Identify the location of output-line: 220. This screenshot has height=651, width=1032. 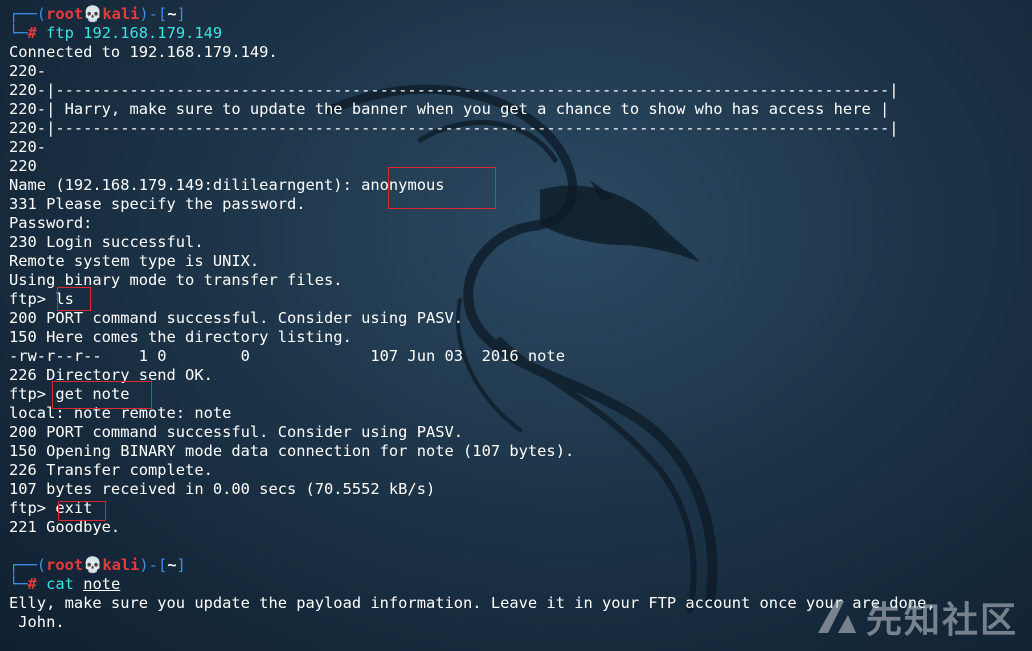
(23, 166).